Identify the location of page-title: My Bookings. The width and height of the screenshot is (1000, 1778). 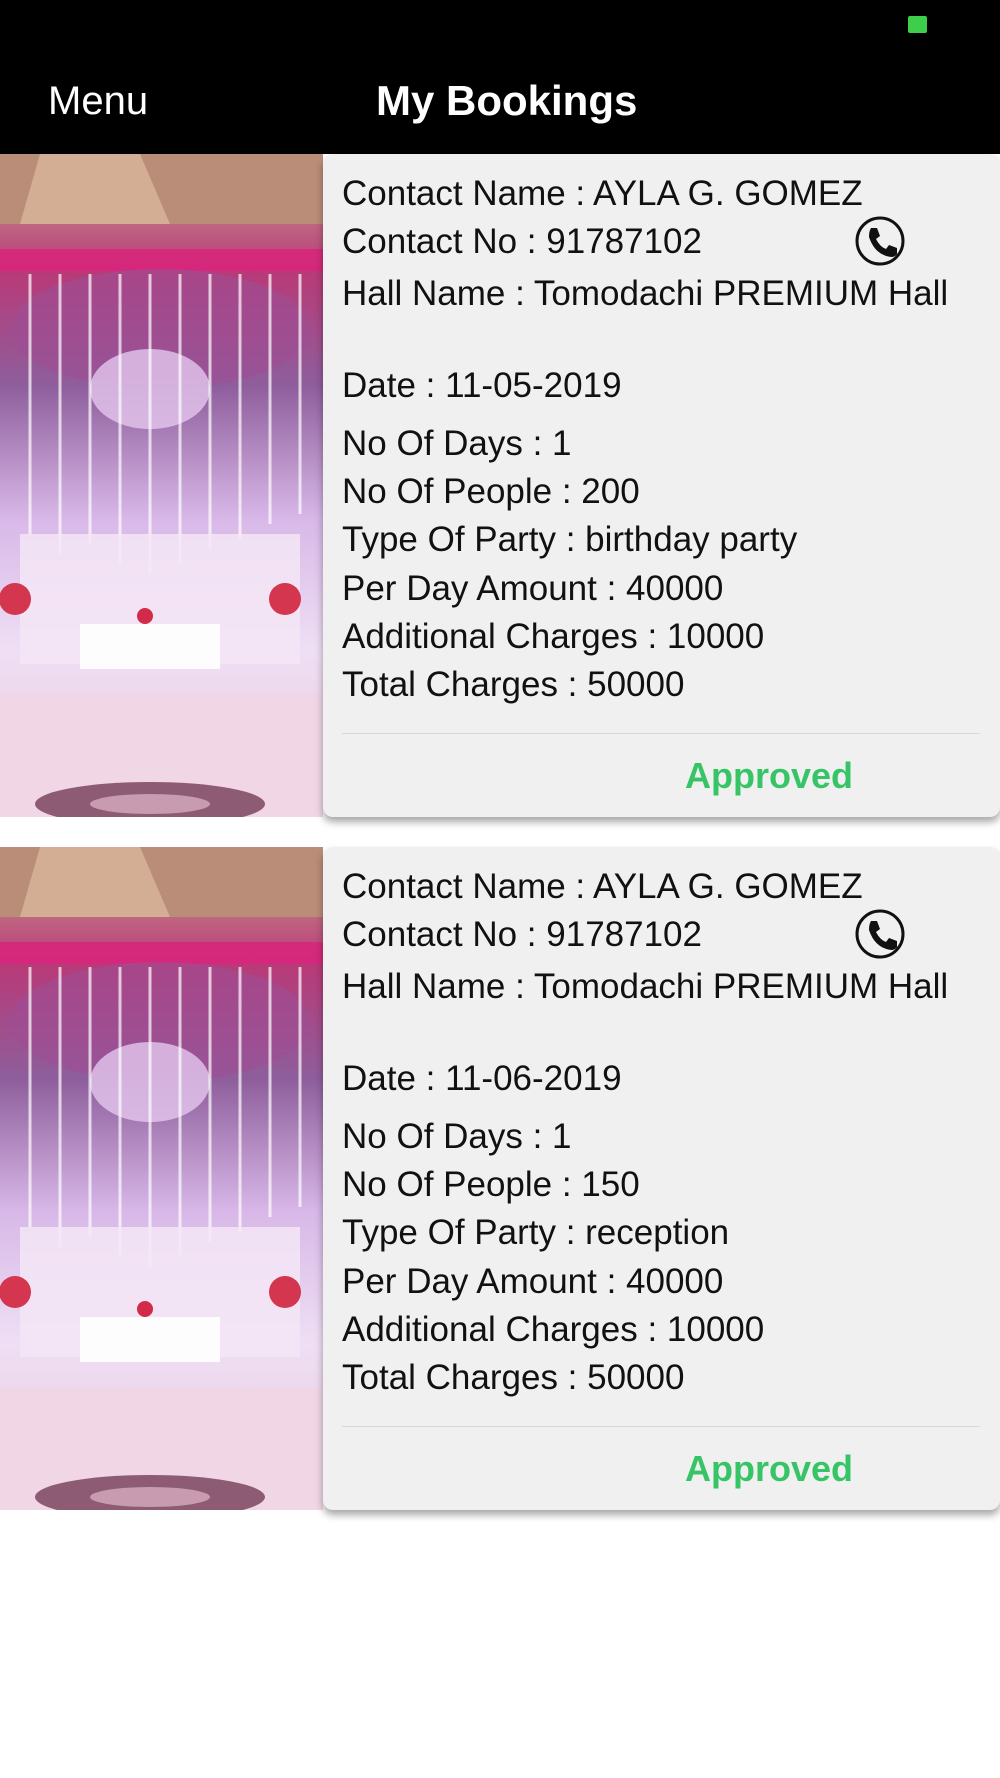
(507, 100).